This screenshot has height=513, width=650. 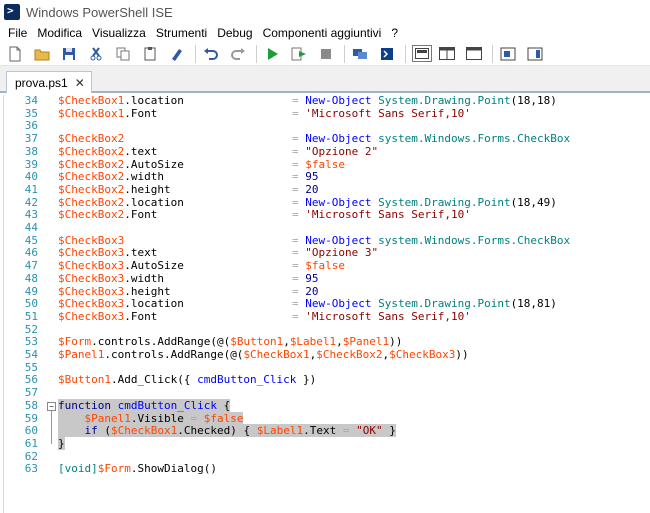 What do you see at coordinates (31, 227) in the screenshot?
I see `line-number: 44` at bounding box center [31, 227].